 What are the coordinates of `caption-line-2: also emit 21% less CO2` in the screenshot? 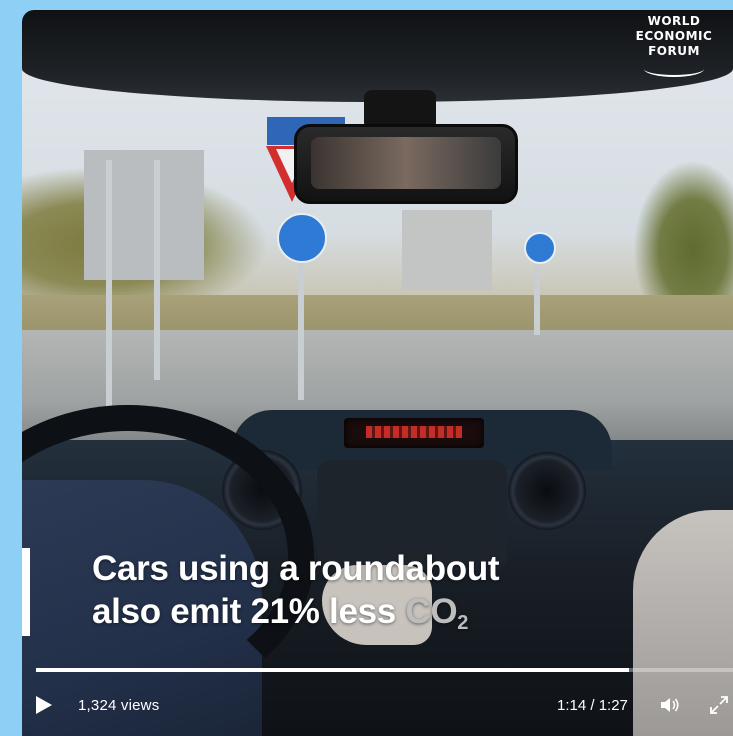 It's located at (295, 617).